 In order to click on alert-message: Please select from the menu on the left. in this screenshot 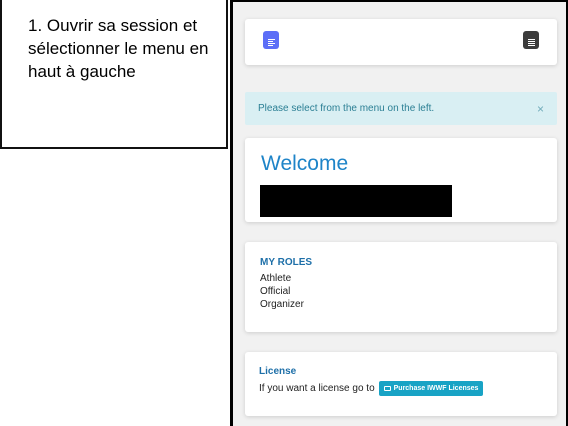, I will do `click(346, 108)`.